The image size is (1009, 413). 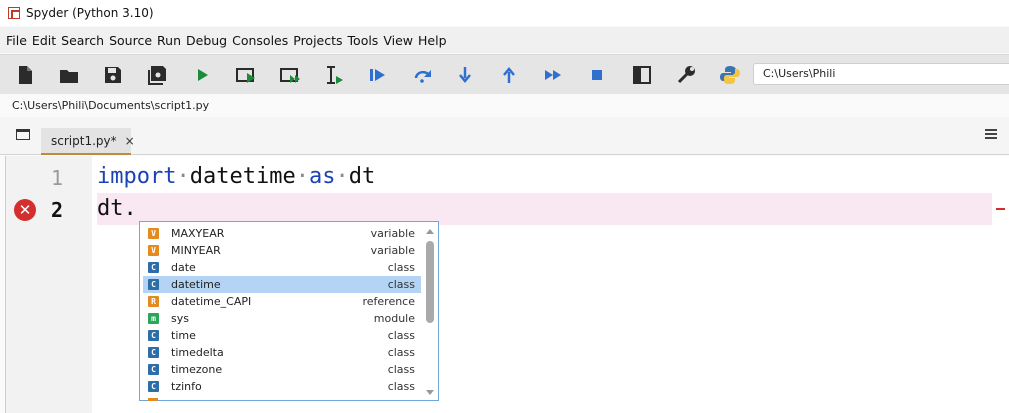 I want to click on line-number: 1, so click(x=57, y=178).